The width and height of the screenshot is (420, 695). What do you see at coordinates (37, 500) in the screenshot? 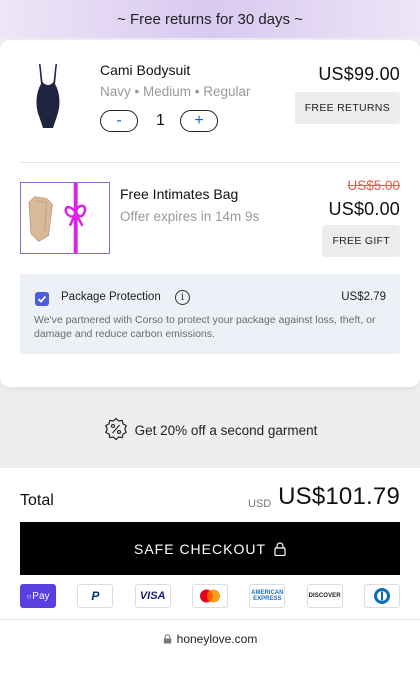
I see `total-label: Total` at bounding box center [37, 500].